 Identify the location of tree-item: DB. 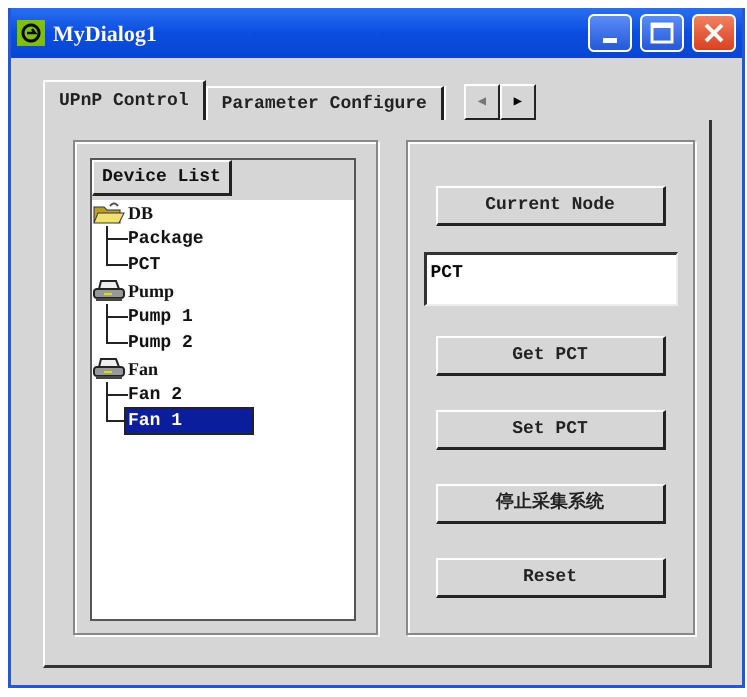
(141, 213).